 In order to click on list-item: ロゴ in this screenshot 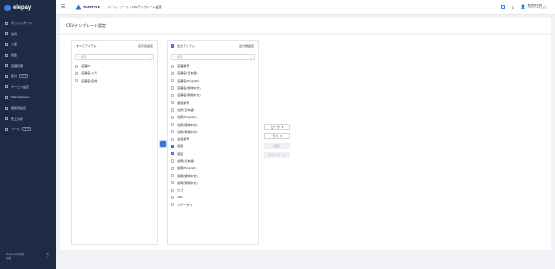, I will do `click(213, 190)`.